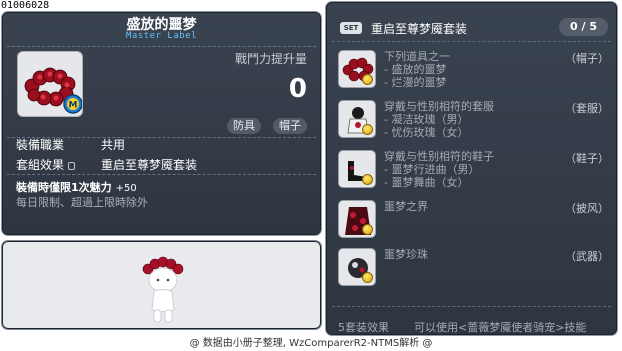 The width and height of the screenshot is (622, 351). Describe the element at coordinates (113, 145) in the screenshot. I see `job-value: 共用` at that location.